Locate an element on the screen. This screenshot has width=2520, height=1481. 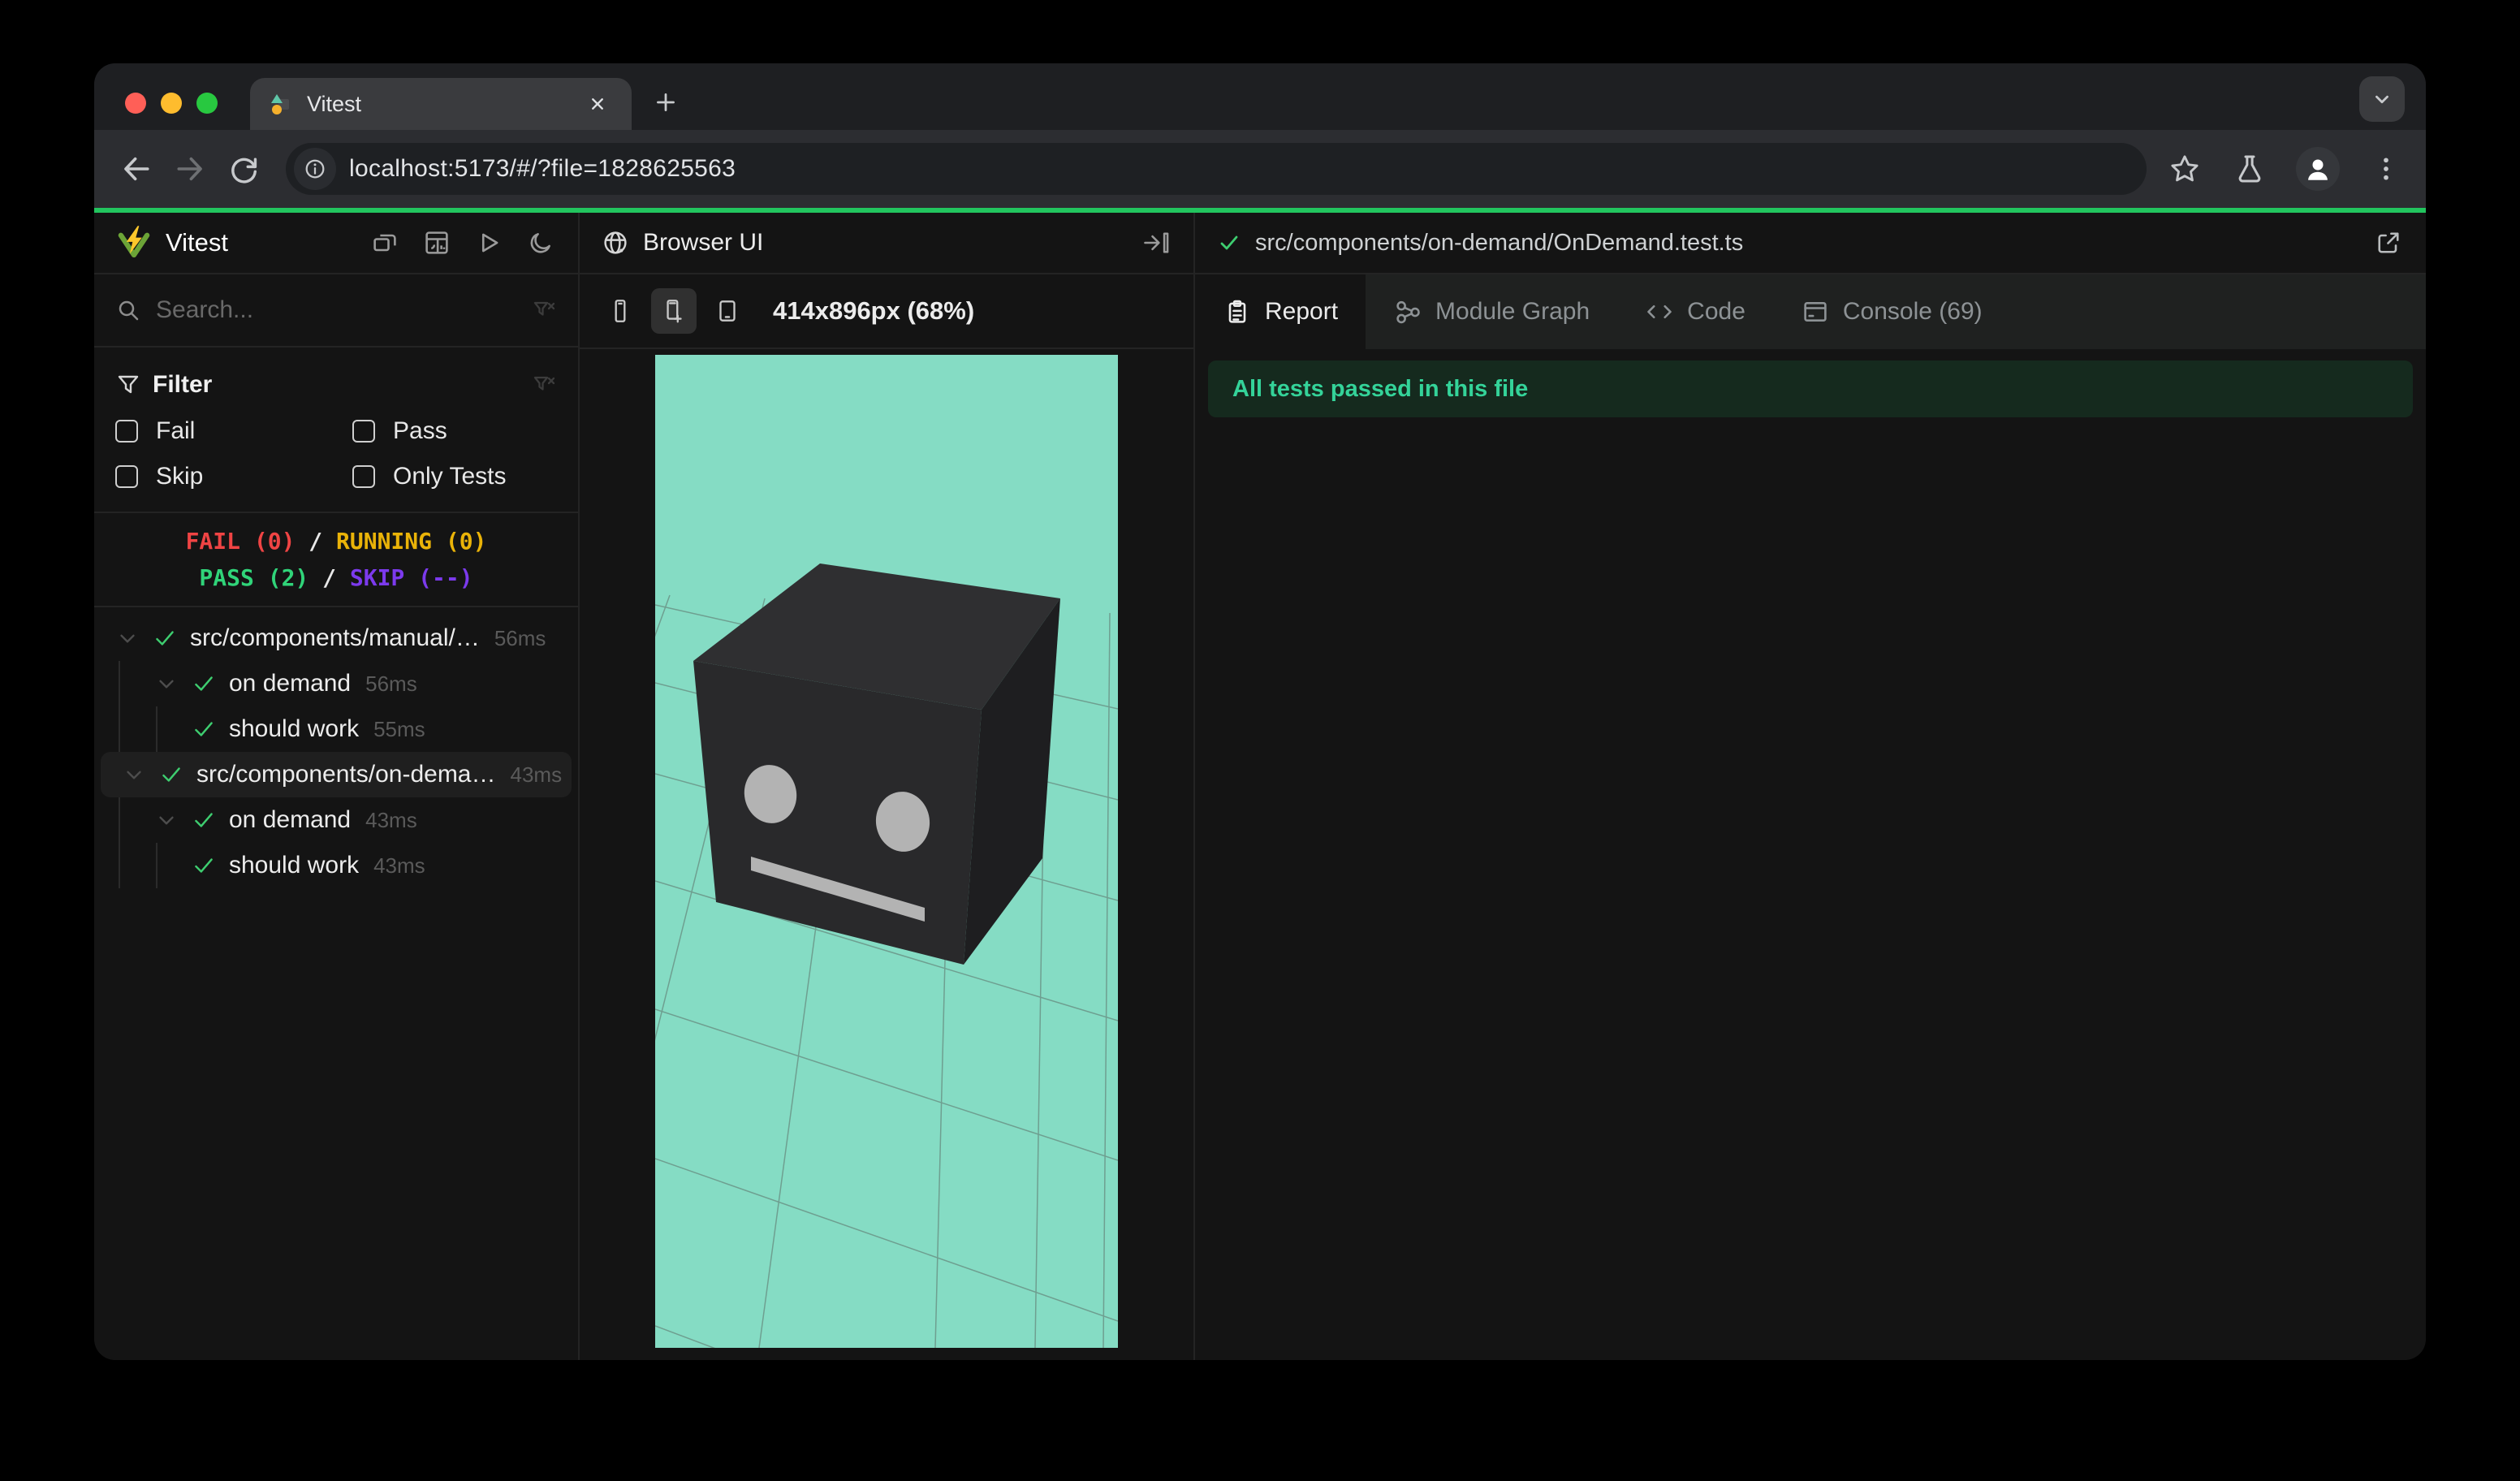
tree-row-suite: on demand 56ms is located at coordinates (336, 683).